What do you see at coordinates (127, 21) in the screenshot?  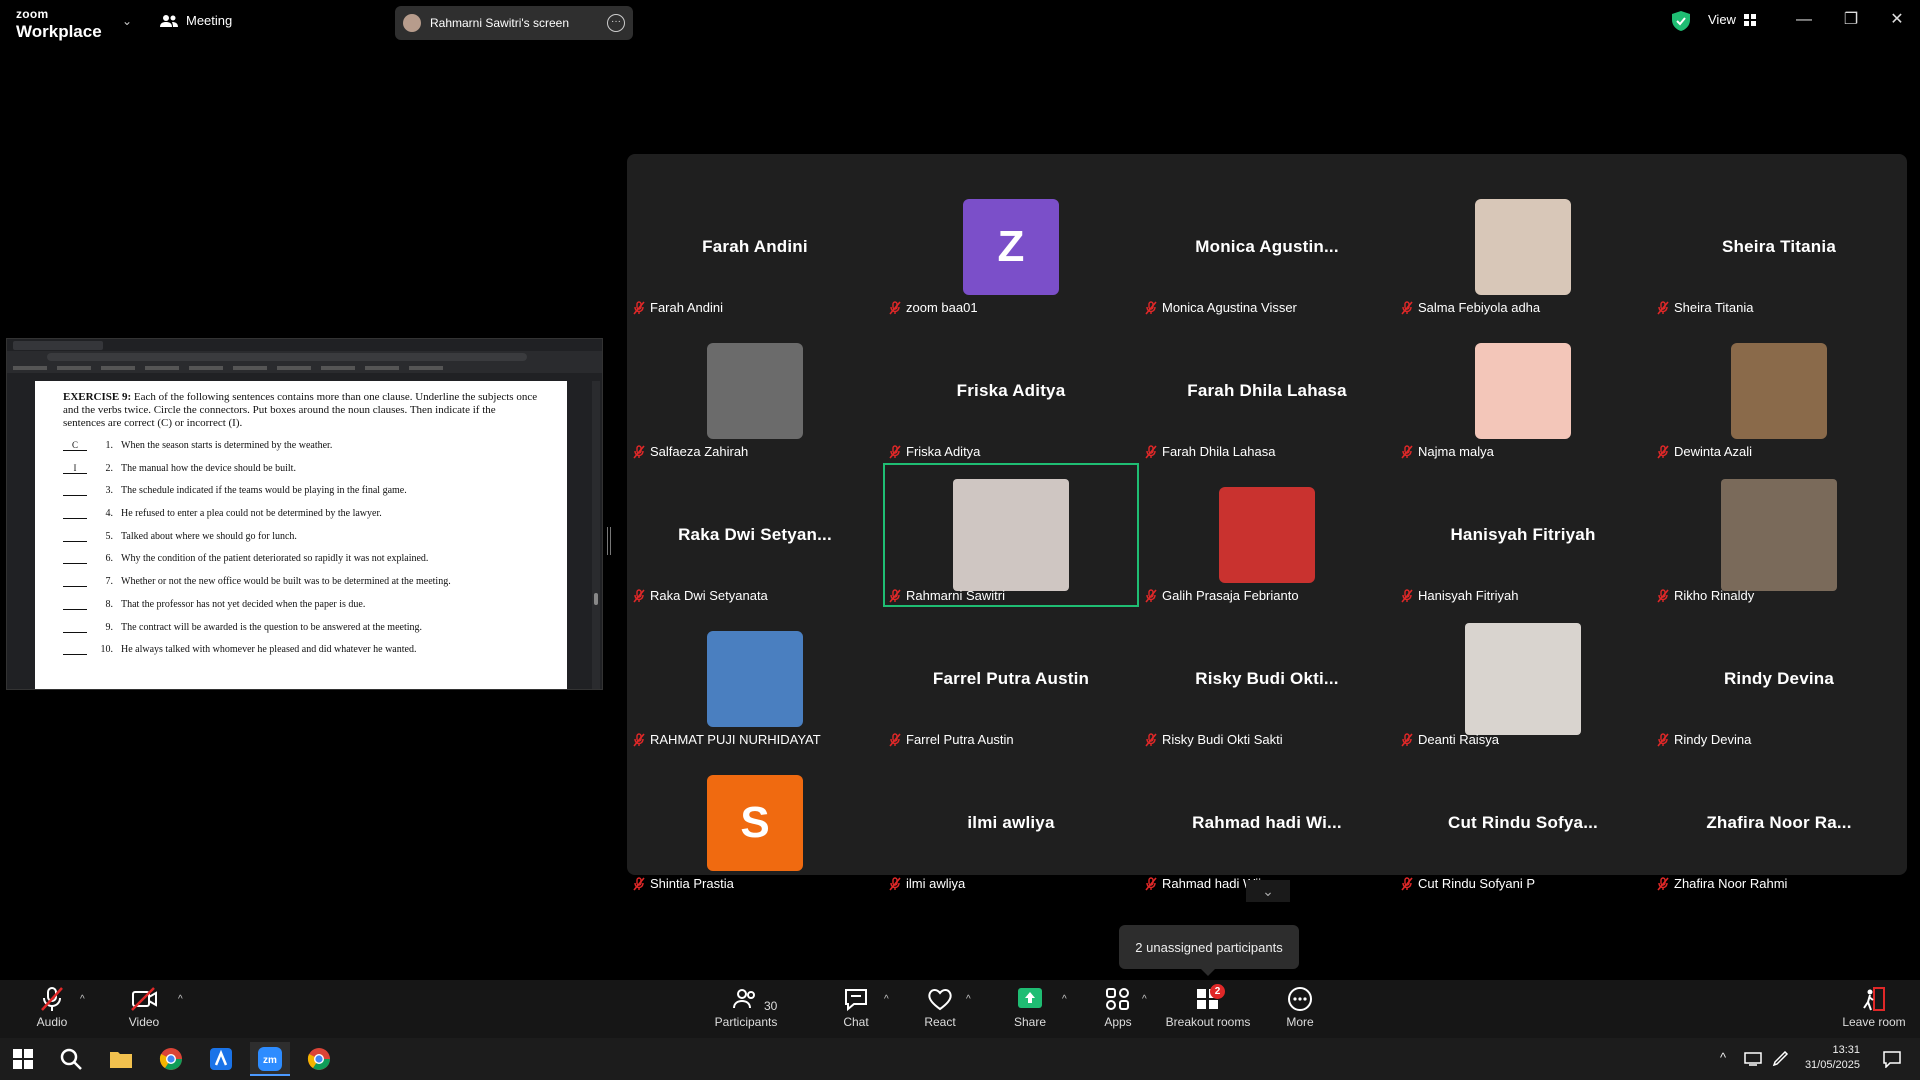 I see `chevron-down-icon: ⌄` at bounding box center [127, 21].